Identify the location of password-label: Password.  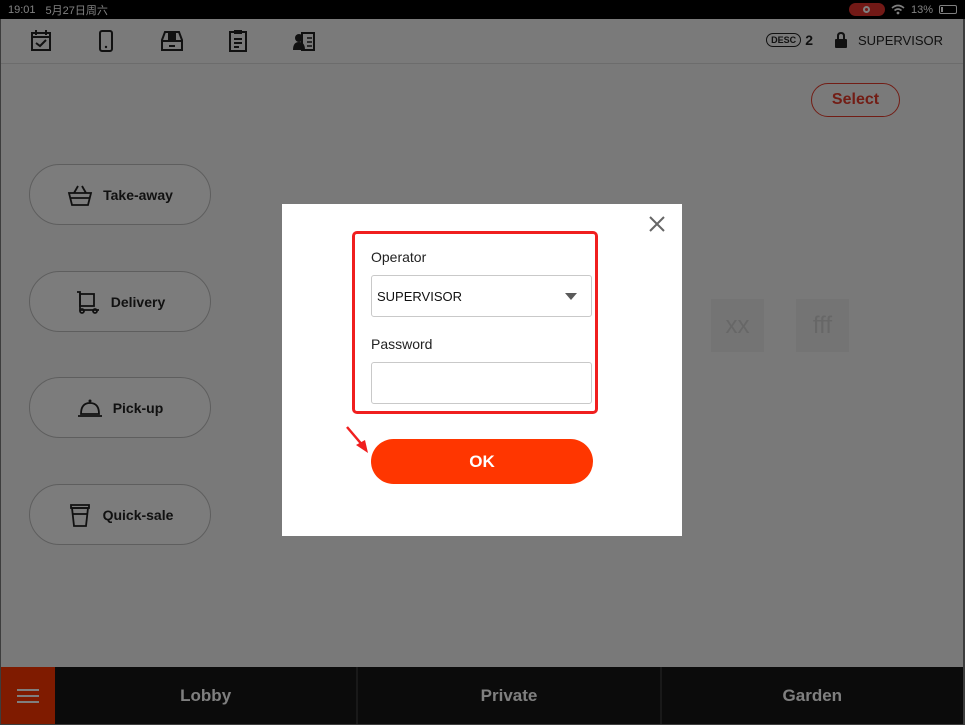
(402, 344).